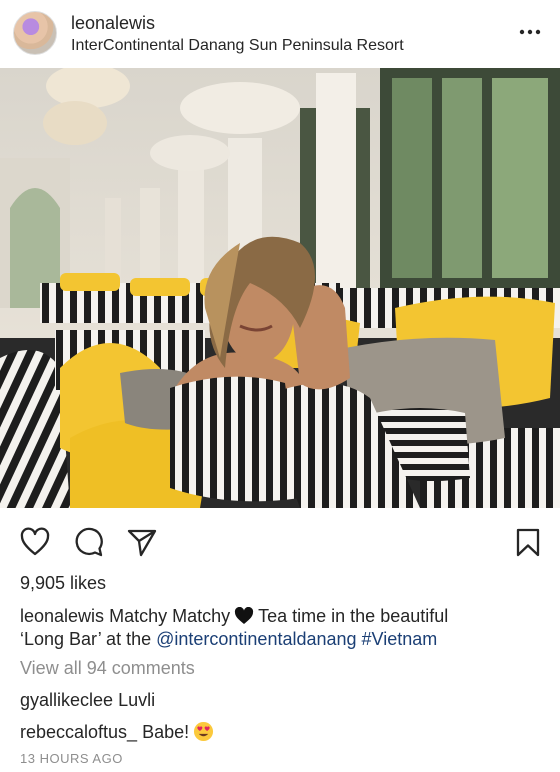 This screenshot has width=560, height=772. Describe the element at coordinates (528, 542) in the screenshot. I see `bookmark-outline-icon` at that location.